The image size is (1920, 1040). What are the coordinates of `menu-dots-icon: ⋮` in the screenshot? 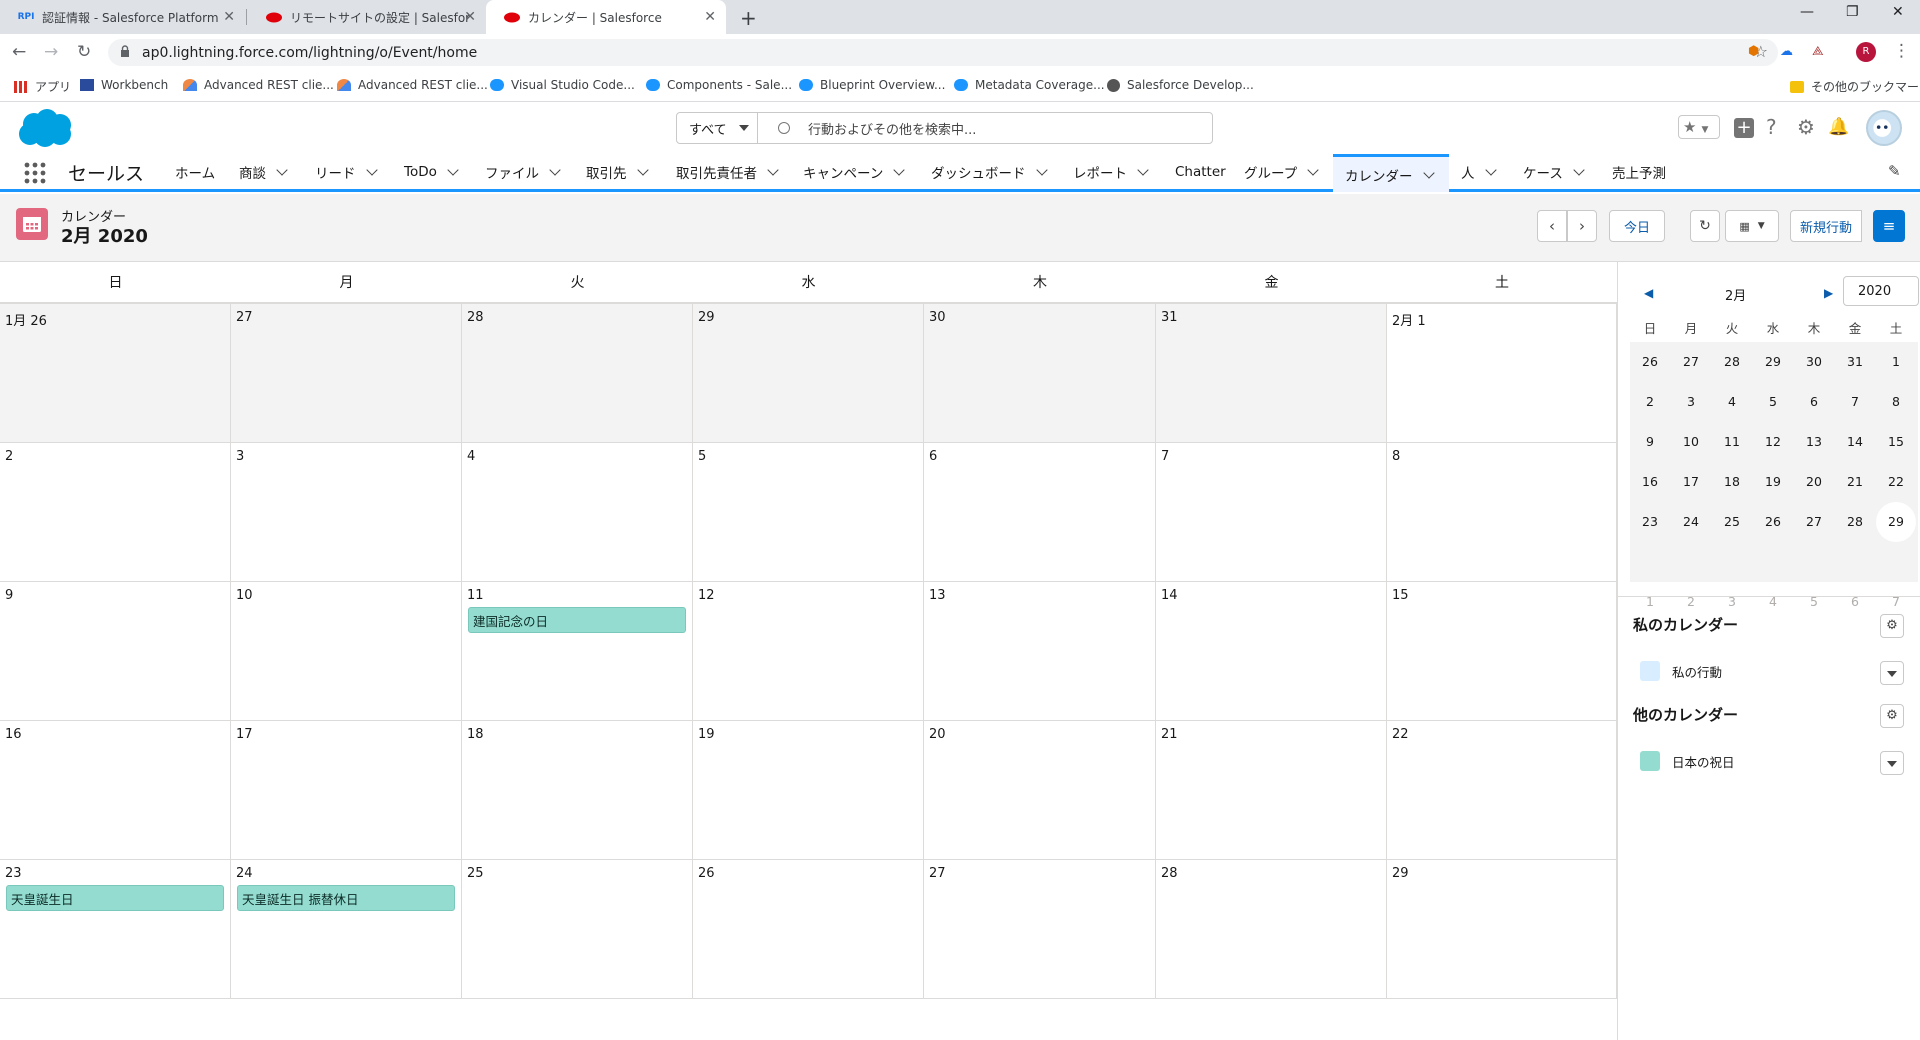 It's located at (1901, 51).